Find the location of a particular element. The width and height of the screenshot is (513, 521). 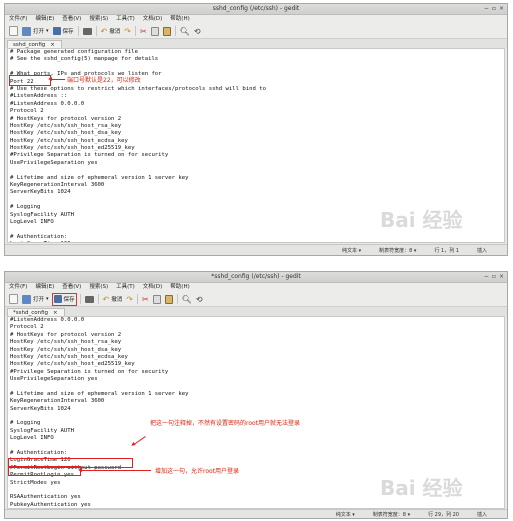

title-bar: *sshd_config (/etc/ssh) - gedit − ▫ × is located at coordinates (256, 277).